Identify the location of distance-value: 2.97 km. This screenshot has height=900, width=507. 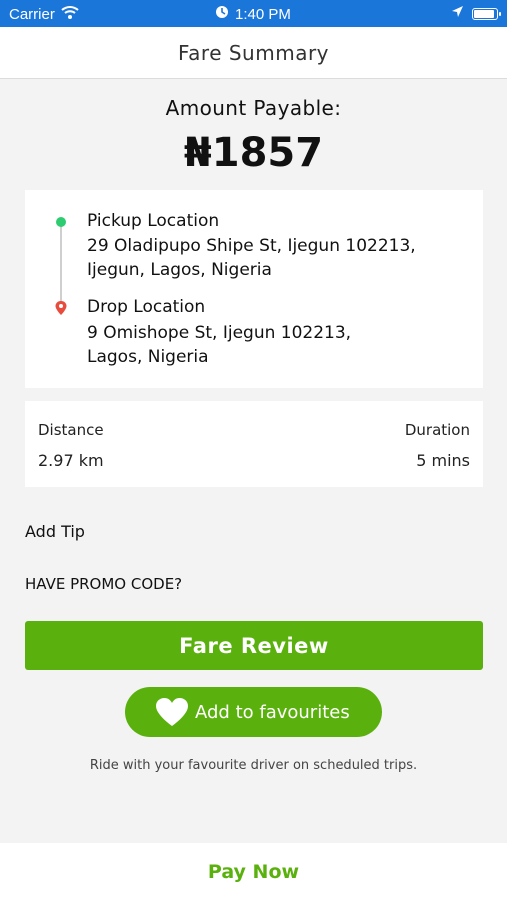
(71, 460).